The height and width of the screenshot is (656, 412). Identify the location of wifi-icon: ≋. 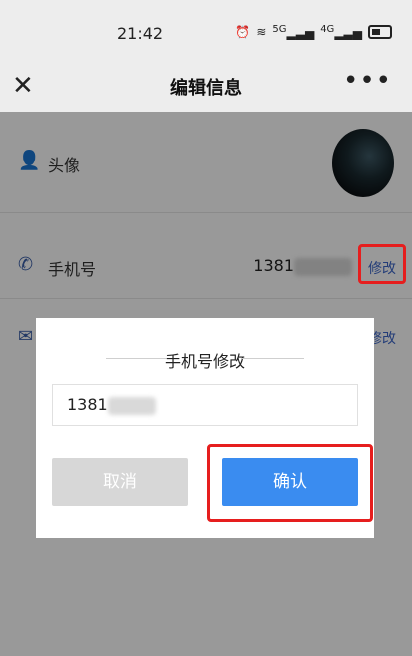
(261, 32).